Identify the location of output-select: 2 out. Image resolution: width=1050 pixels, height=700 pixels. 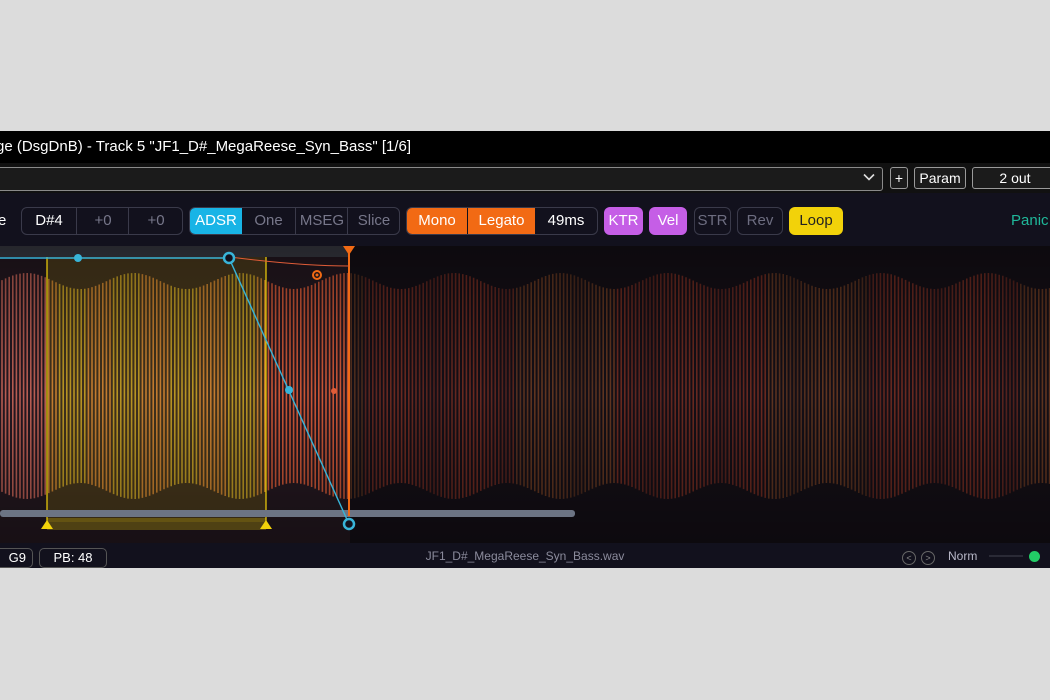
(1011, 178).